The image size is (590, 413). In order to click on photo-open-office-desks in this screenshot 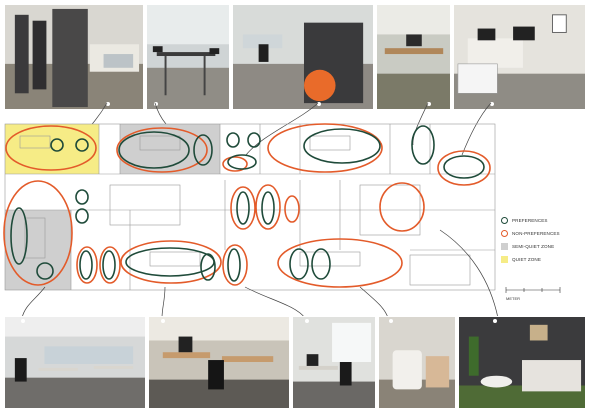, I will do `click(75, 362)`.